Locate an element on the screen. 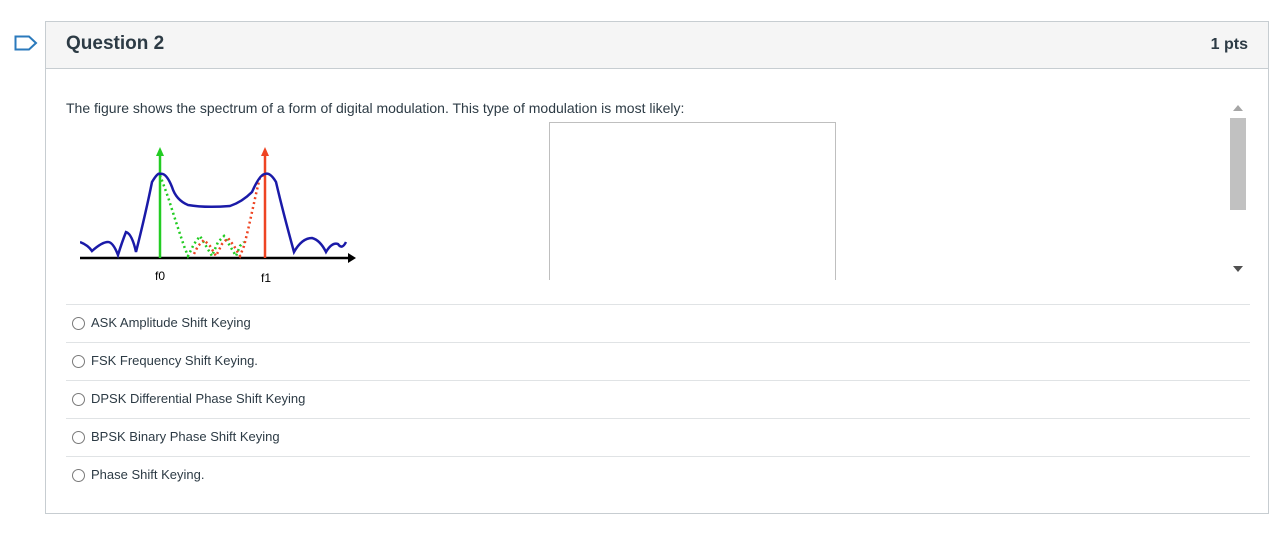 This screenshot has height=543, width=1285. answer-label: BPSK Binary Phase Shift Keying is located at coordinates (185, 436).